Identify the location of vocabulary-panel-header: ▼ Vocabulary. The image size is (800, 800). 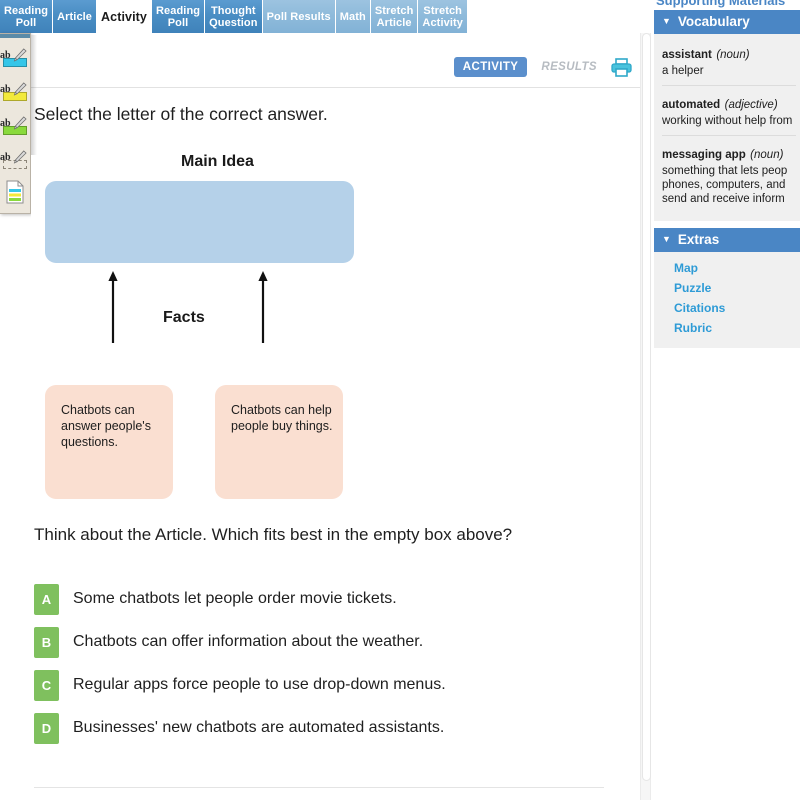
(727, 22).